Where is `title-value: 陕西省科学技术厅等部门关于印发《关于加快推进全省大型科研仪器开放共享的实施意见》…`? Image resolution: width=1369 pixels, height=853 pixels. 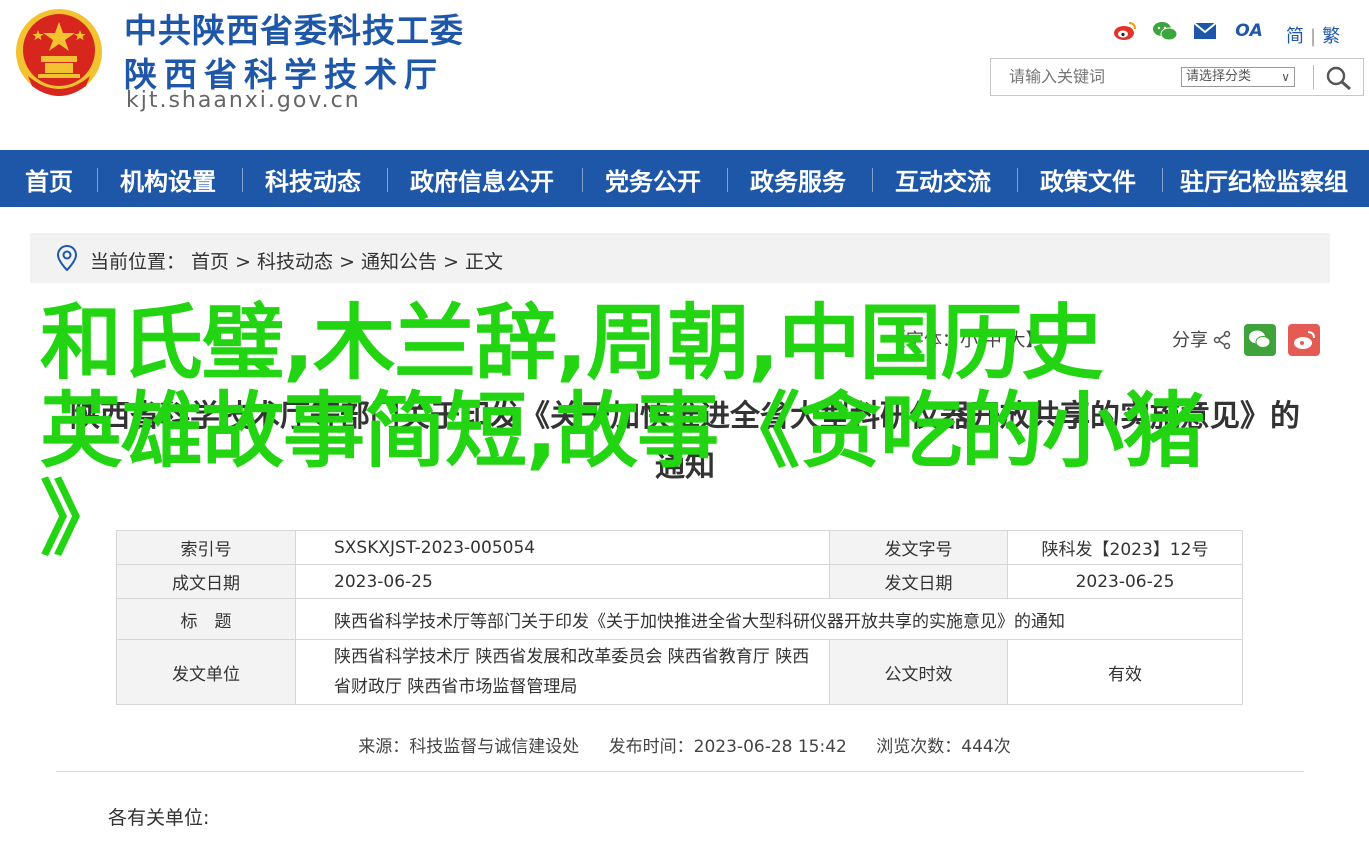
title-value: 陕西省科学技术厅等部门关于印发《关于加快推进全省大型科研仪器开放共享的实施意见》… is located at coordinates (769, 619).